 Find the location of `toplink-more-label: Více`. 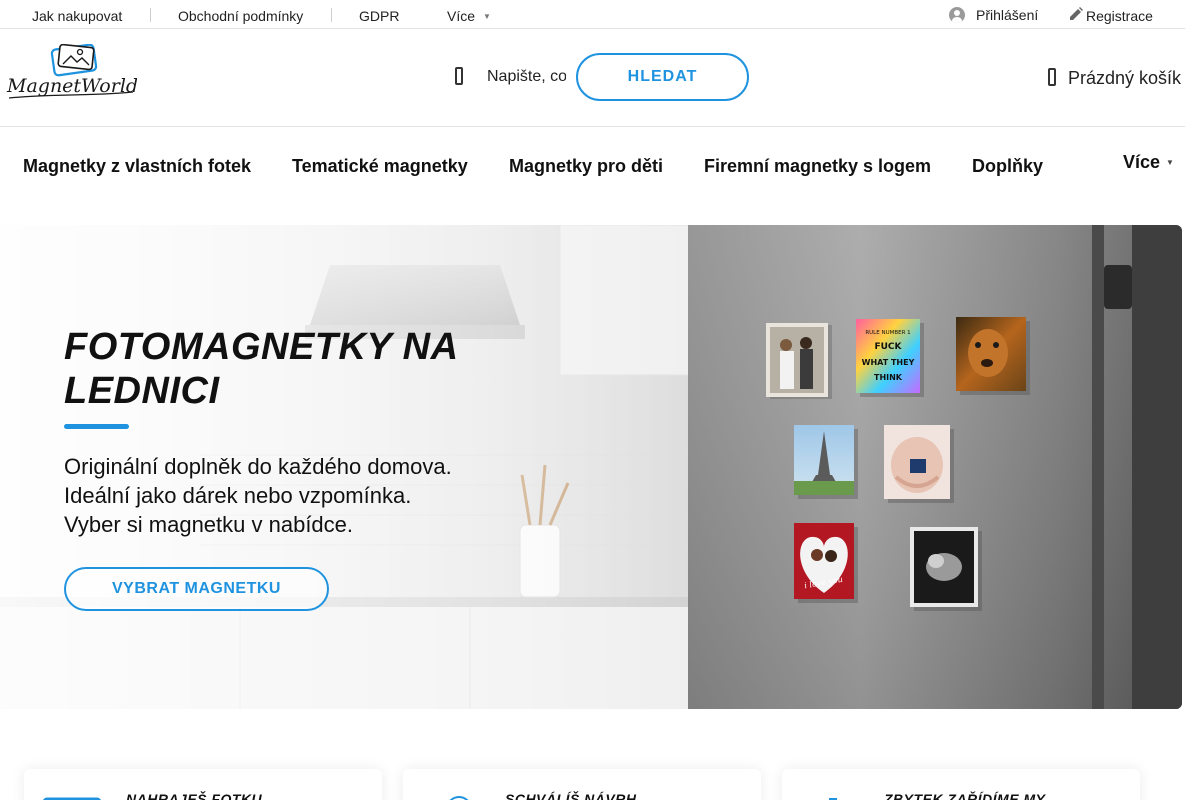

toplink-more-label: Více is located at coordinates (461, 16).